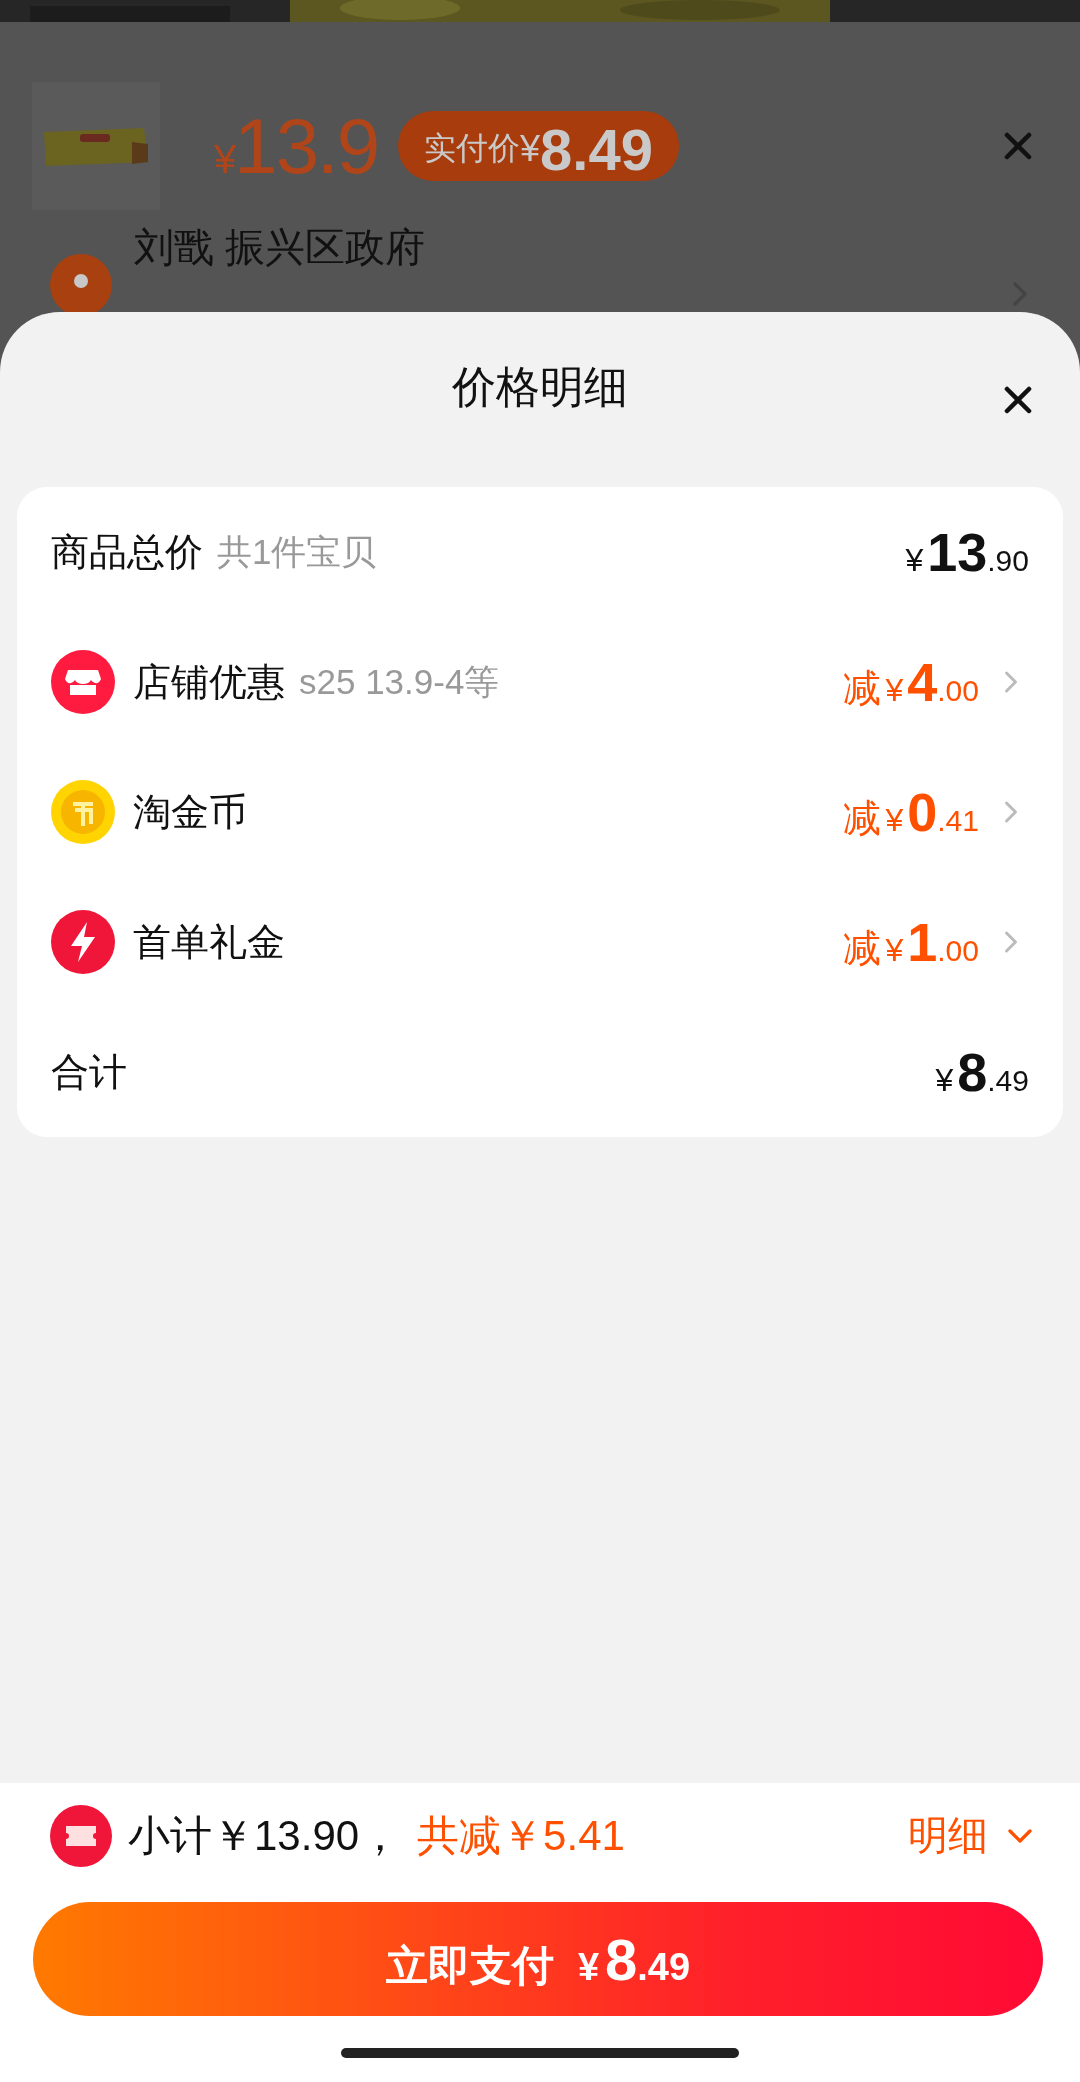  Describe the element at coordinates (280, 247) in the screenshot. I see `address-text: 刘戬 振兴区政府` at that location.